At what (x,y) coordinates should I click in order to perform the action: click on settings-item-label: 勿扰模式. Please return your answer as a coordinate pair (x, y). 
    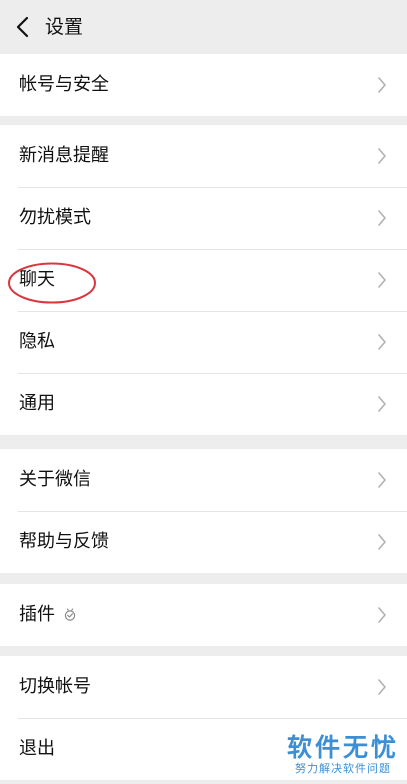
    Looking at the image, I should click on (55, 217).